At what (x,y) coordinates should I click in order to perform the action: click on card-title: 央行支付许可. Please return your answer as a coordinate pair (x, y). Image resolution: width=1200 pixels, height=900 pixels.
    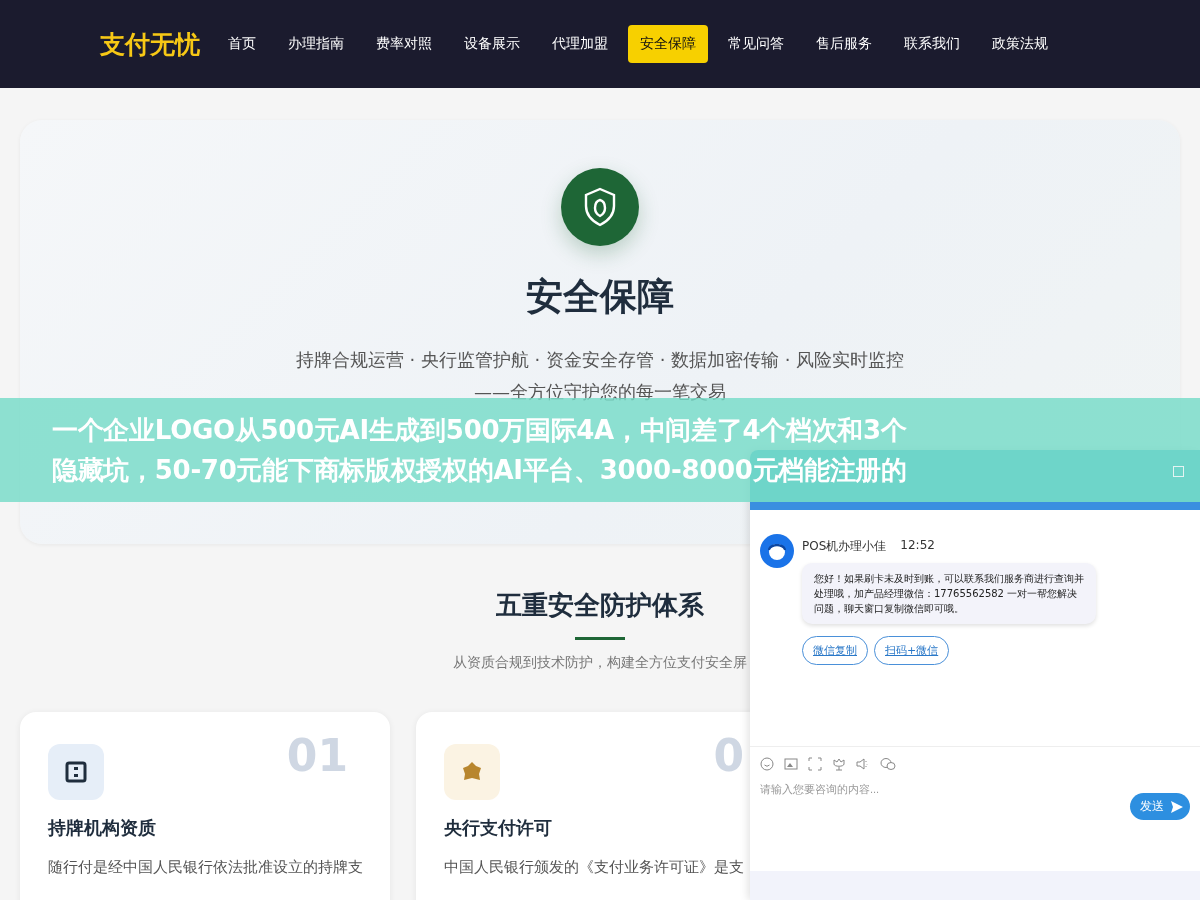
    Looking at the image, I should click on (498, 828).